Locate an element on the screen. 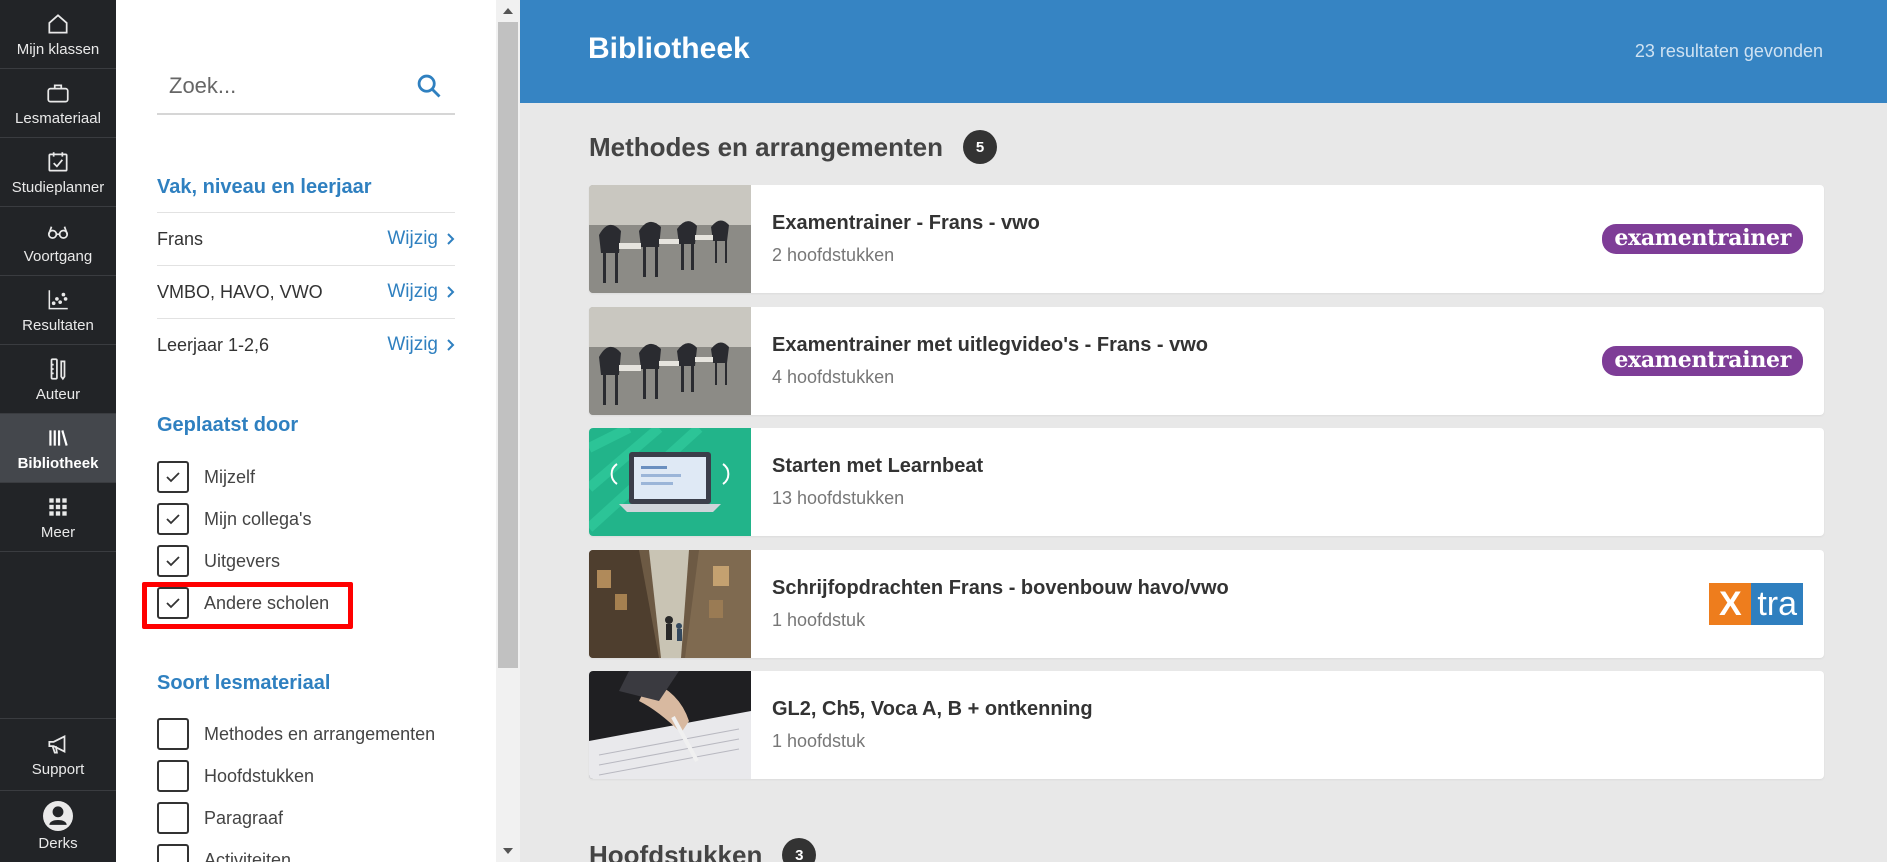 Image resolution: width=1887 pixels, height=862 pixels. nav-label: Voortgang is located at coordinates (58, 256).